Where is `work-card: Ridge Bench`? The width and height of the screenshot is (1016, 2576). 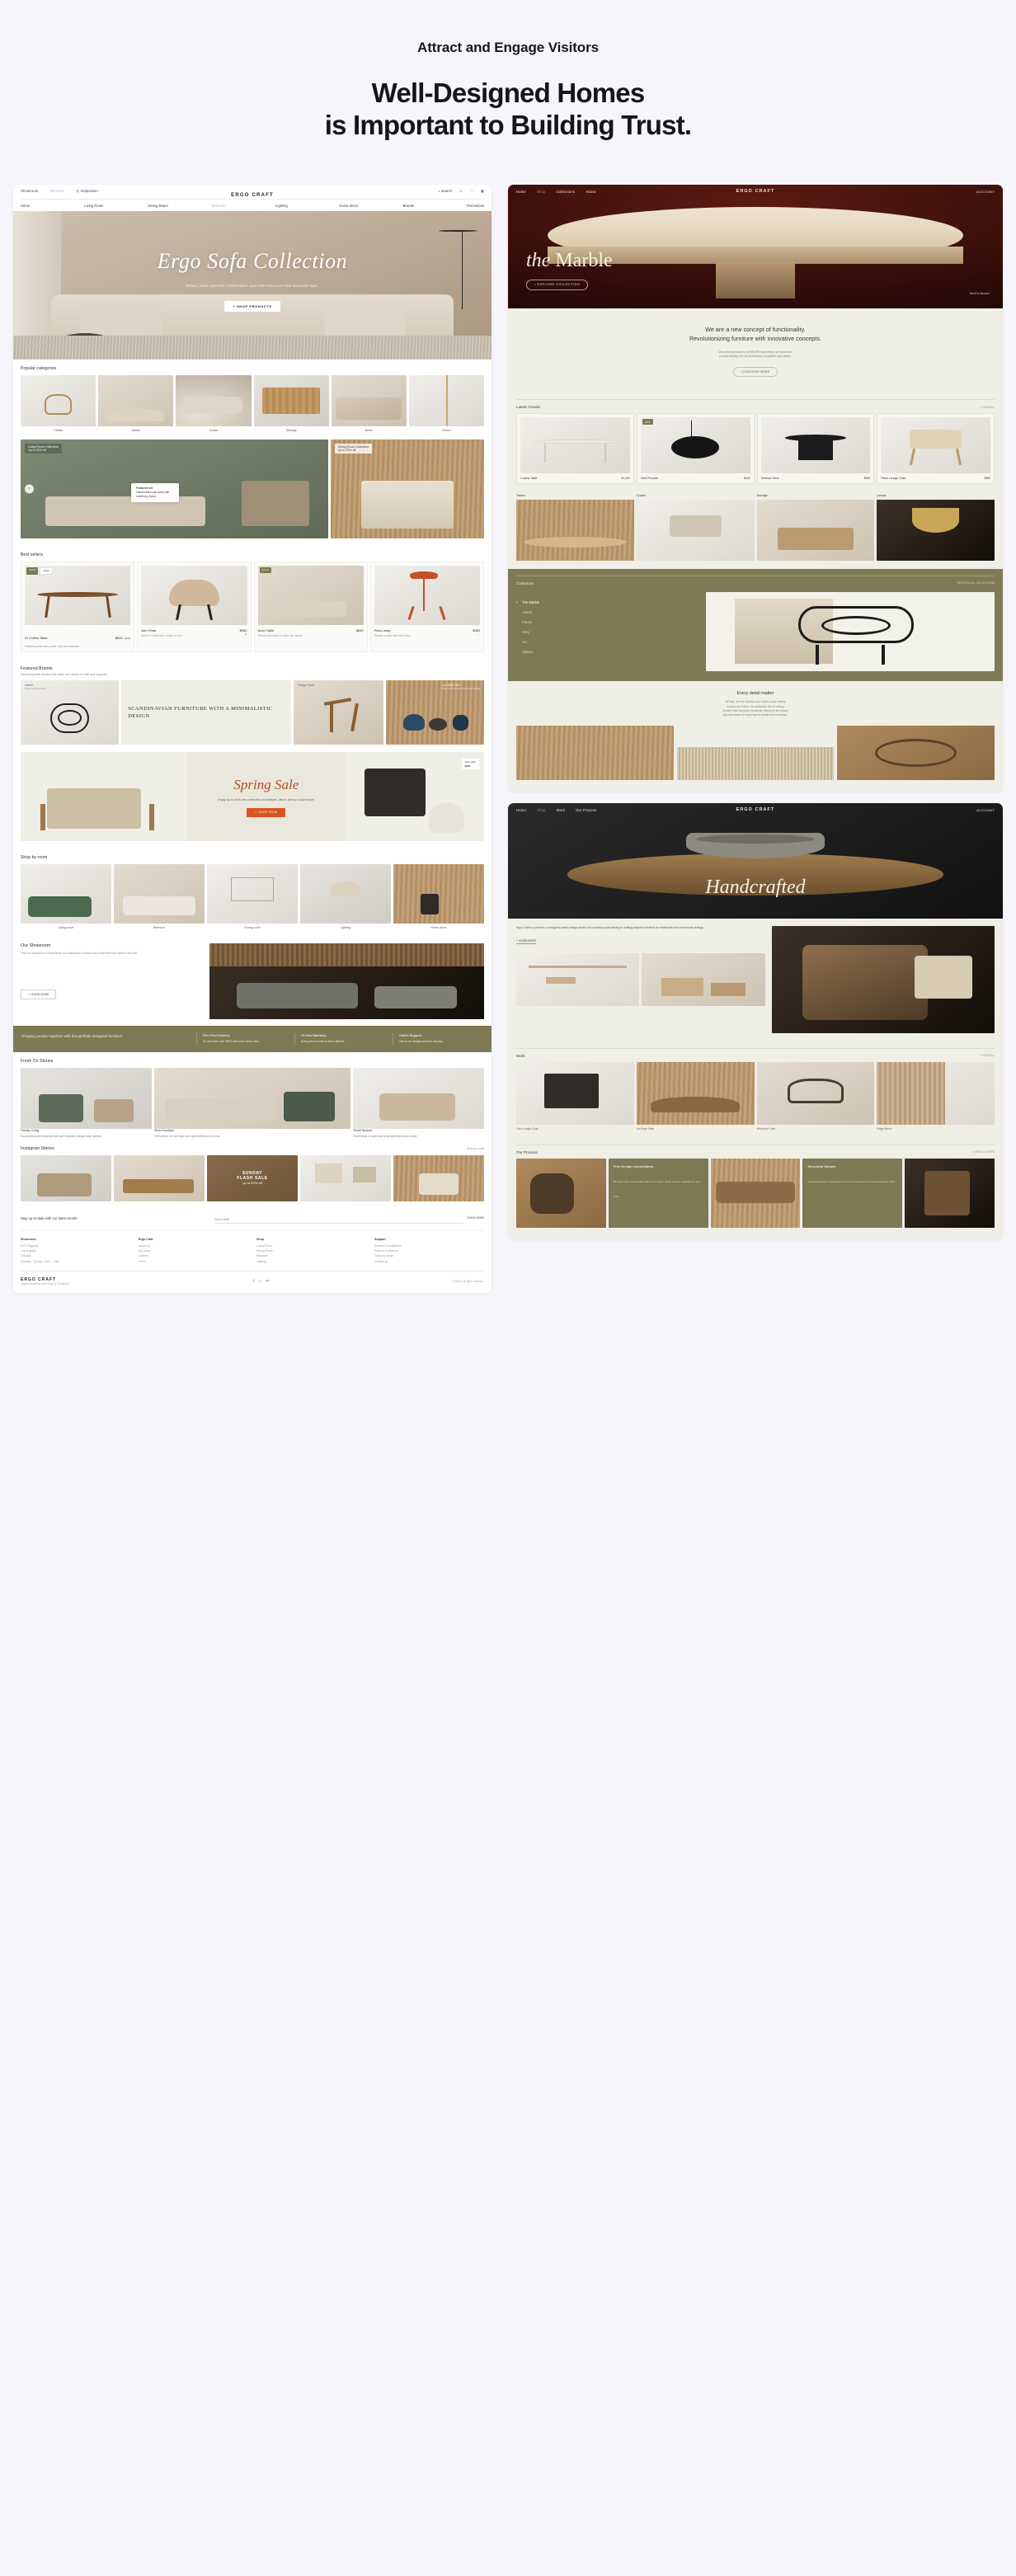 work-card: Ridge Bench is located at coordinates (936, 1096).